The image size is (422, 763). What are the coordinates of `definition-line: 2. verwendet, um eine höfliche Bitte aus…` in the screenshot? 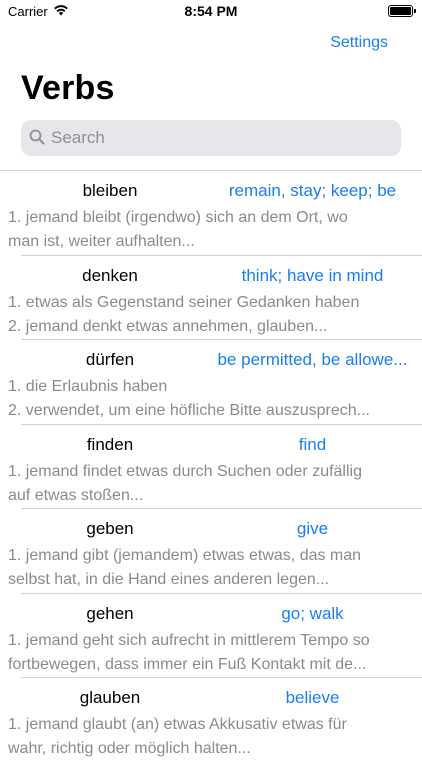 It's located at (189, 410).